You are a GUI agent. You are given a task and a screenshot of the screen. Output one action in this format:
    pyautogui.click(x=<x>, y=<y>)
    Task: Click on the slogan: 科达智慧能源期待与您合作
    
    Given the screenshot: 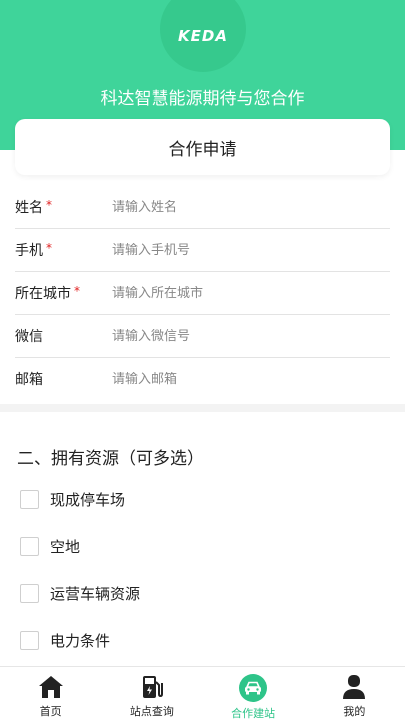 What is the action you would take?
    pyautogui.click(x=202, y=99)
    